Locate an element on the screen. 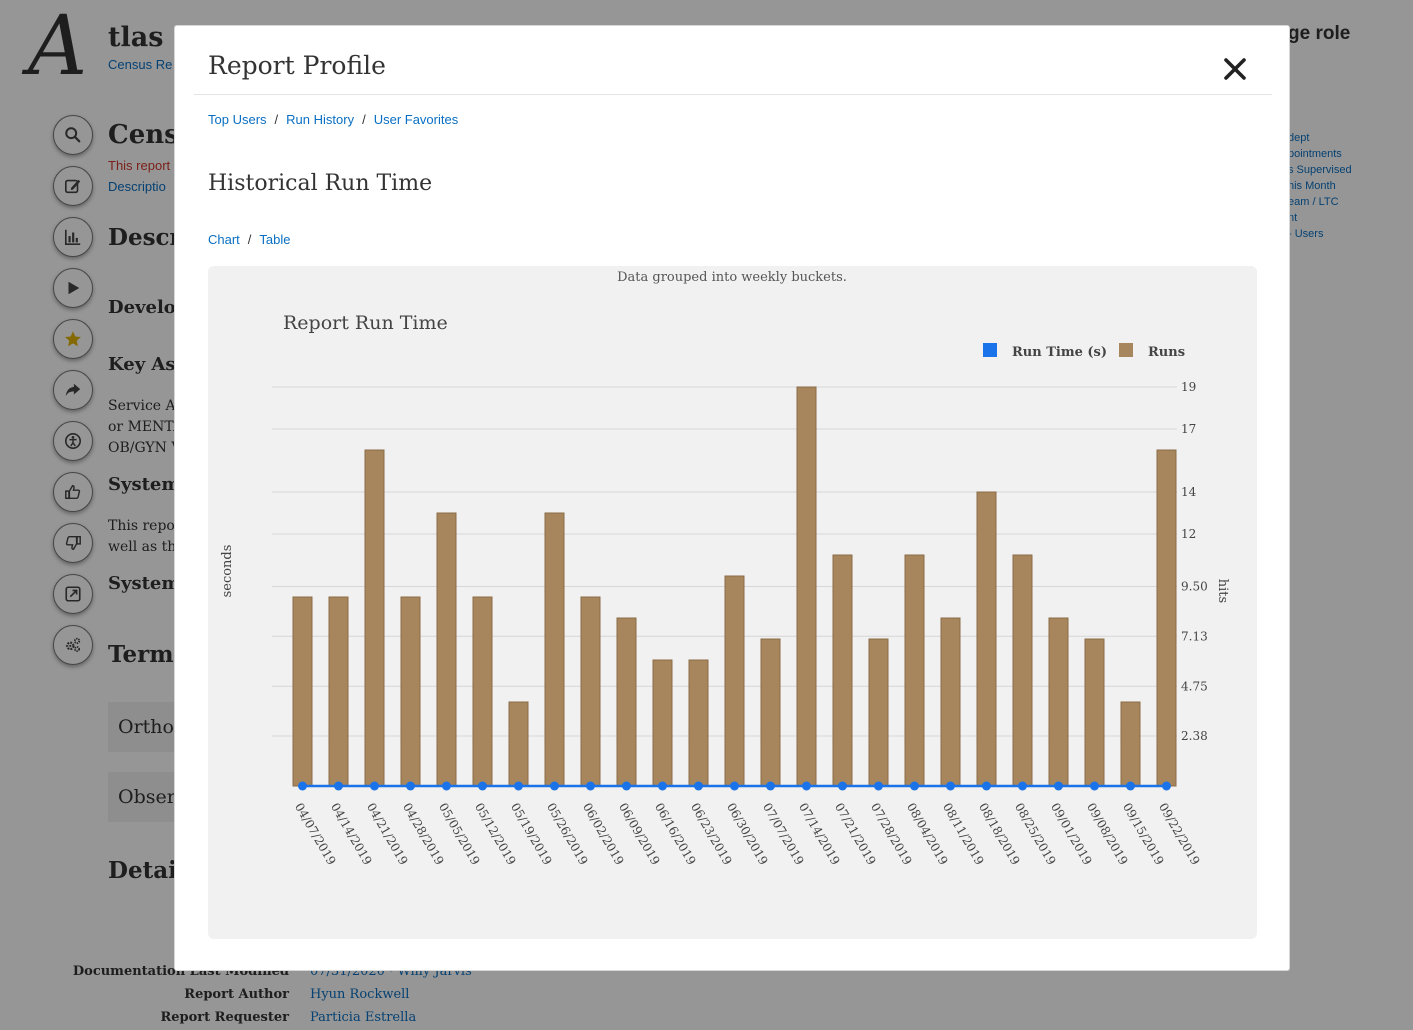 The width and height of the screenshot is (1413, 1030). close-button is located at coordinates (1235, 69).